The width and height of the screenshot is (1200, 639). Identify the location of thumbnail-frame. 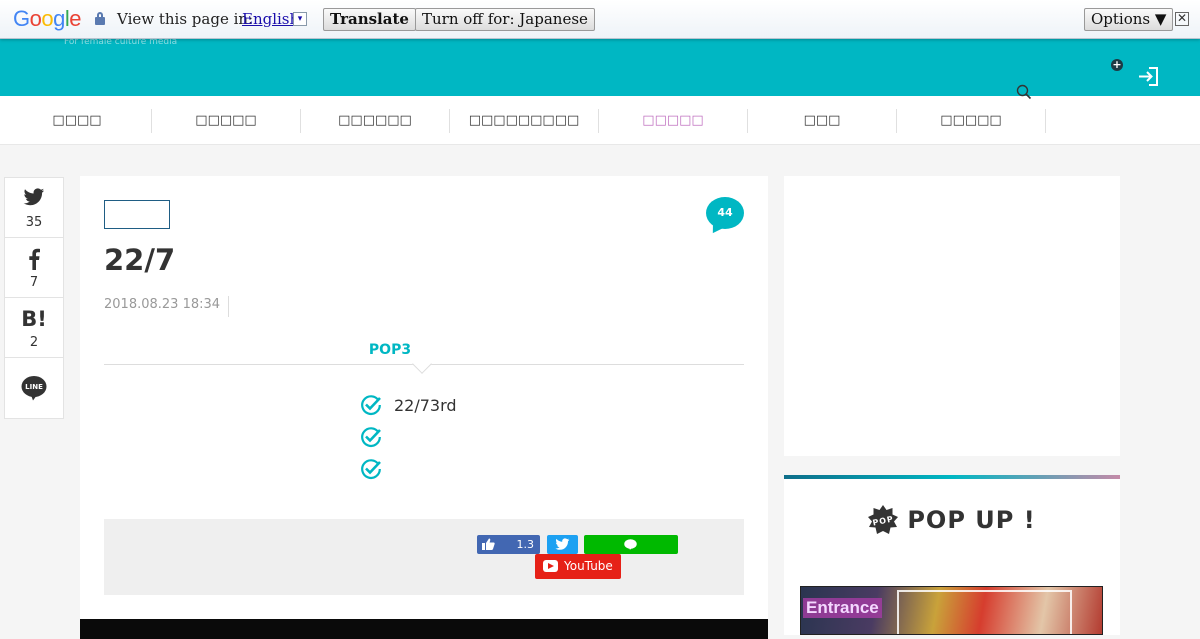
(984, 612).